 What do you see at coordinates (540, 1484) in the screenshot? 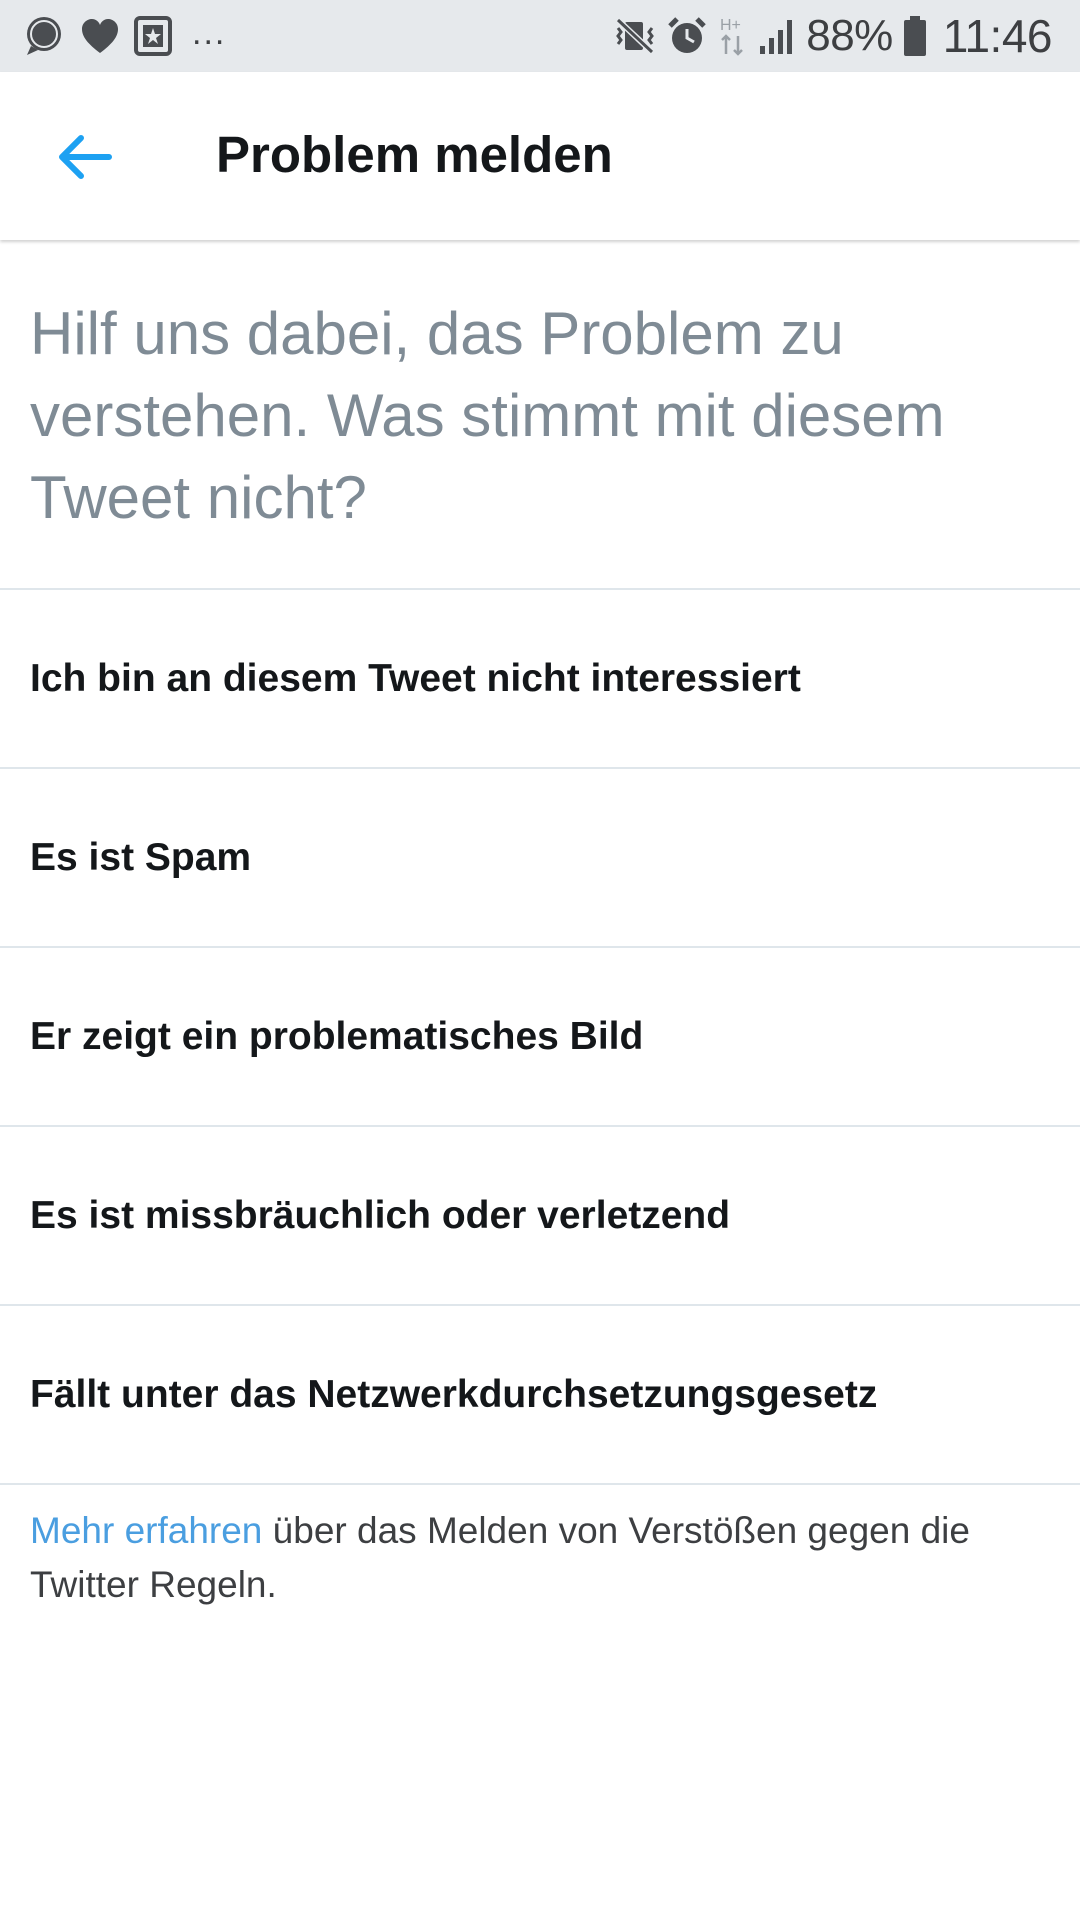
I see `divider` at bounding box center [540, 1484].